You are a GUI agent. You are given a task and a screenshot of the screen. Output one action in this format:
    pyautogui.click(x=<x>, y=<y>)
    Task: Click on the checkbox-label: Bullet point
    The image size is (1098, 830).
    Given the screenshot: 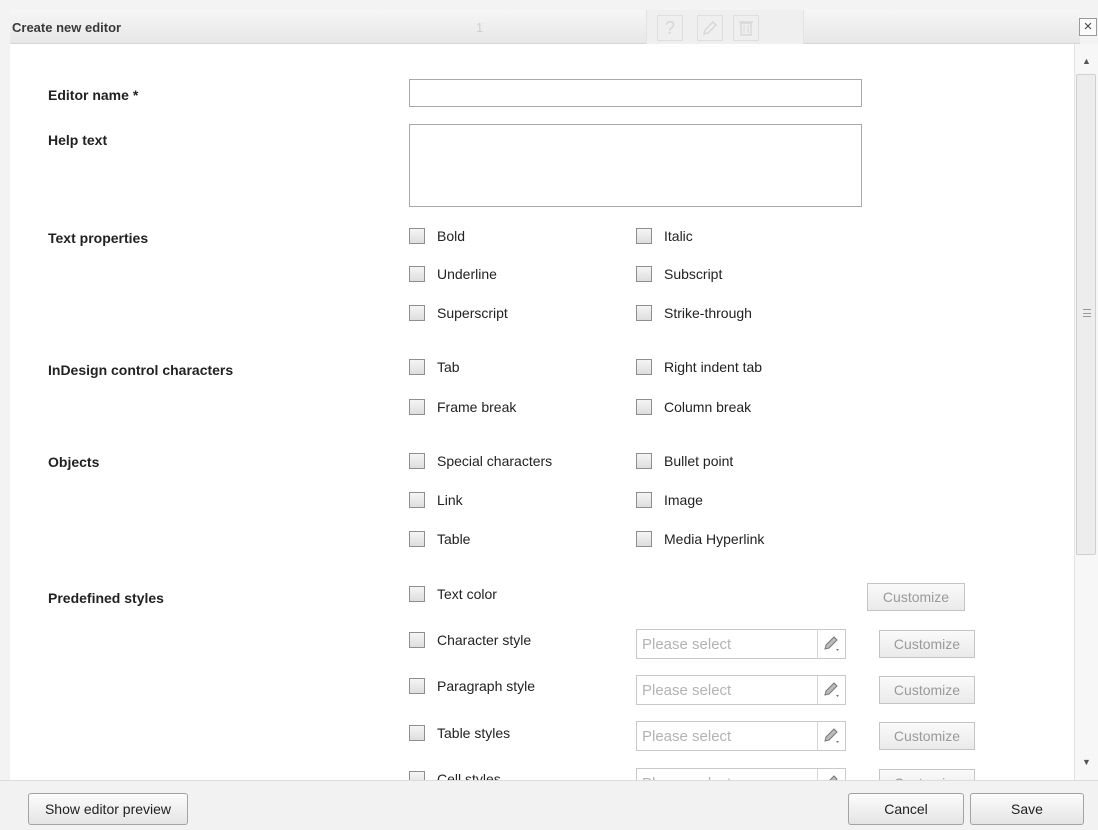 What is the action you would take?
    pyautogui.click(x=699, y=461)
    